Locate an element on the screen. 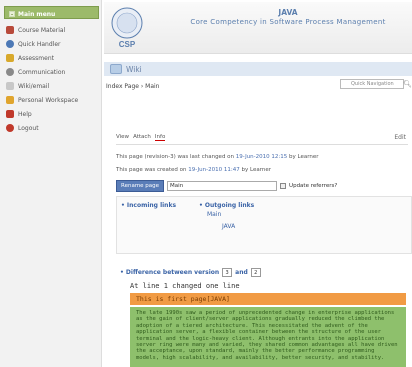  sidebar-item-communication: Communication is located at coordinates (50, 72).